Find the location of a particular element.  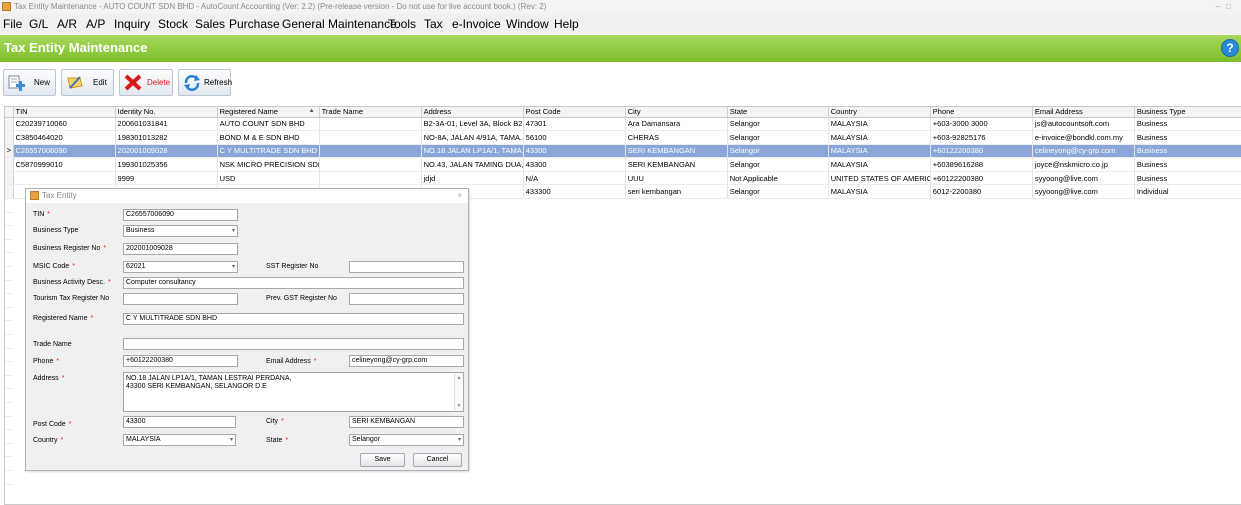

tin-field: C26557006090 is located at coordinates (180, 215).